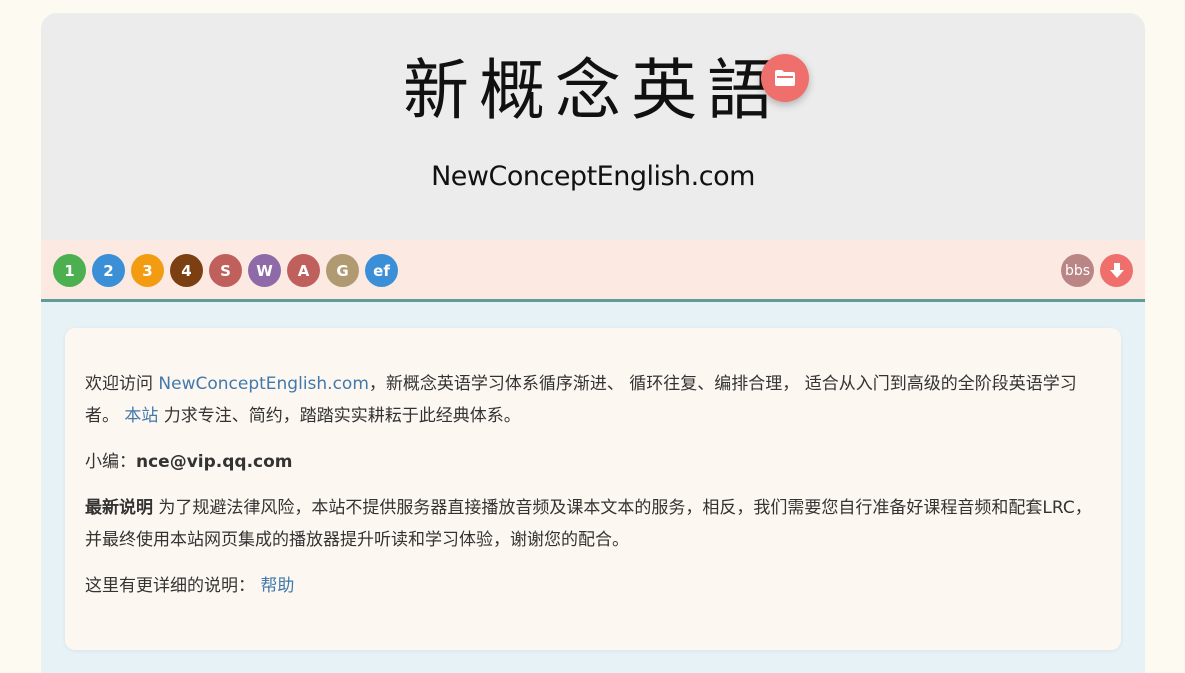 This screenshot has height=673, width=1185. Describe the element at coordinates (108, 270) in the screenshot. I see `book-nav-item-2: 2` at that location.